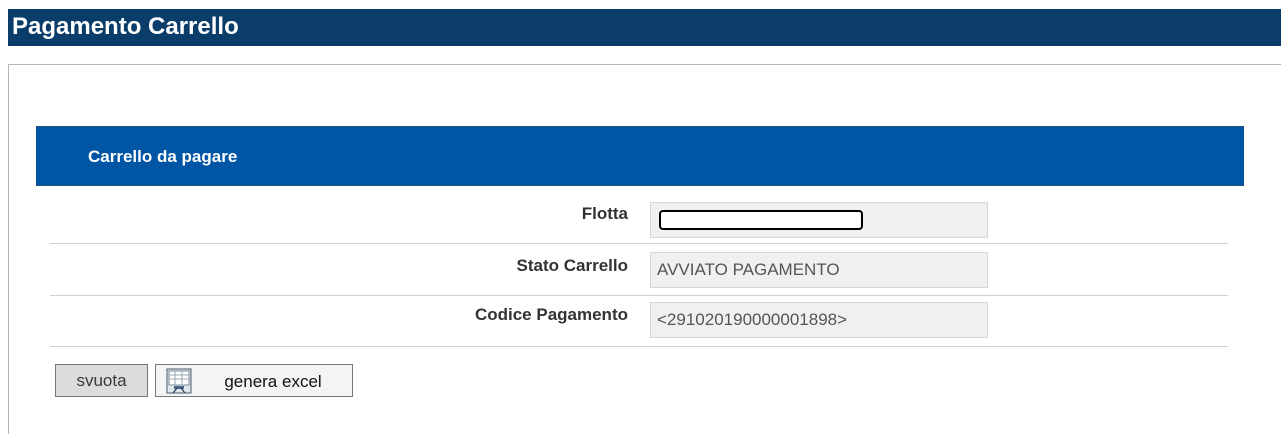 The image size is (1281, 434). Describe the element at coordinates (572, 265) in the screenshot. I see `stato-carrello-label: Stato Carrello` at that location.